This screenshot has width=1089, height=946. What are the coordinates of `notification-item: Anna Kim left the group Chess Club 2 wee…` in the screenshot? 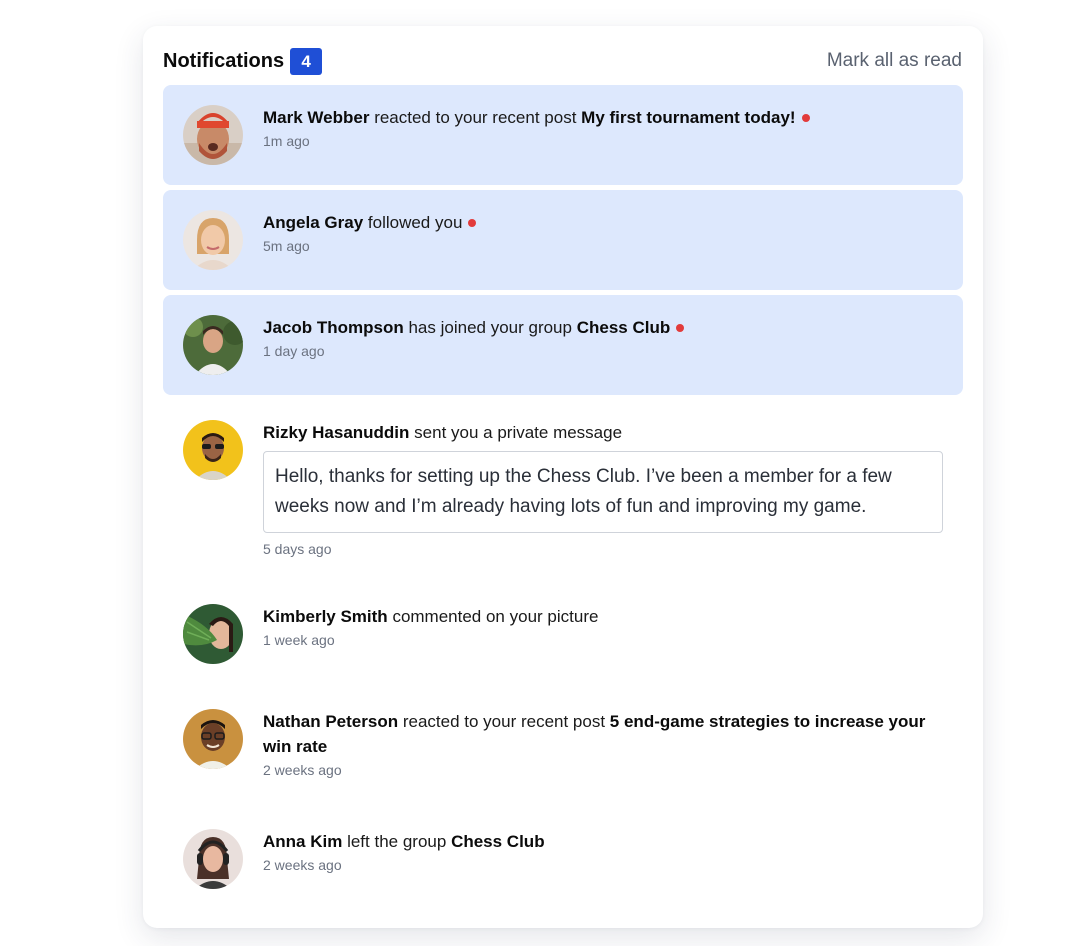 It's located at (563, 859).